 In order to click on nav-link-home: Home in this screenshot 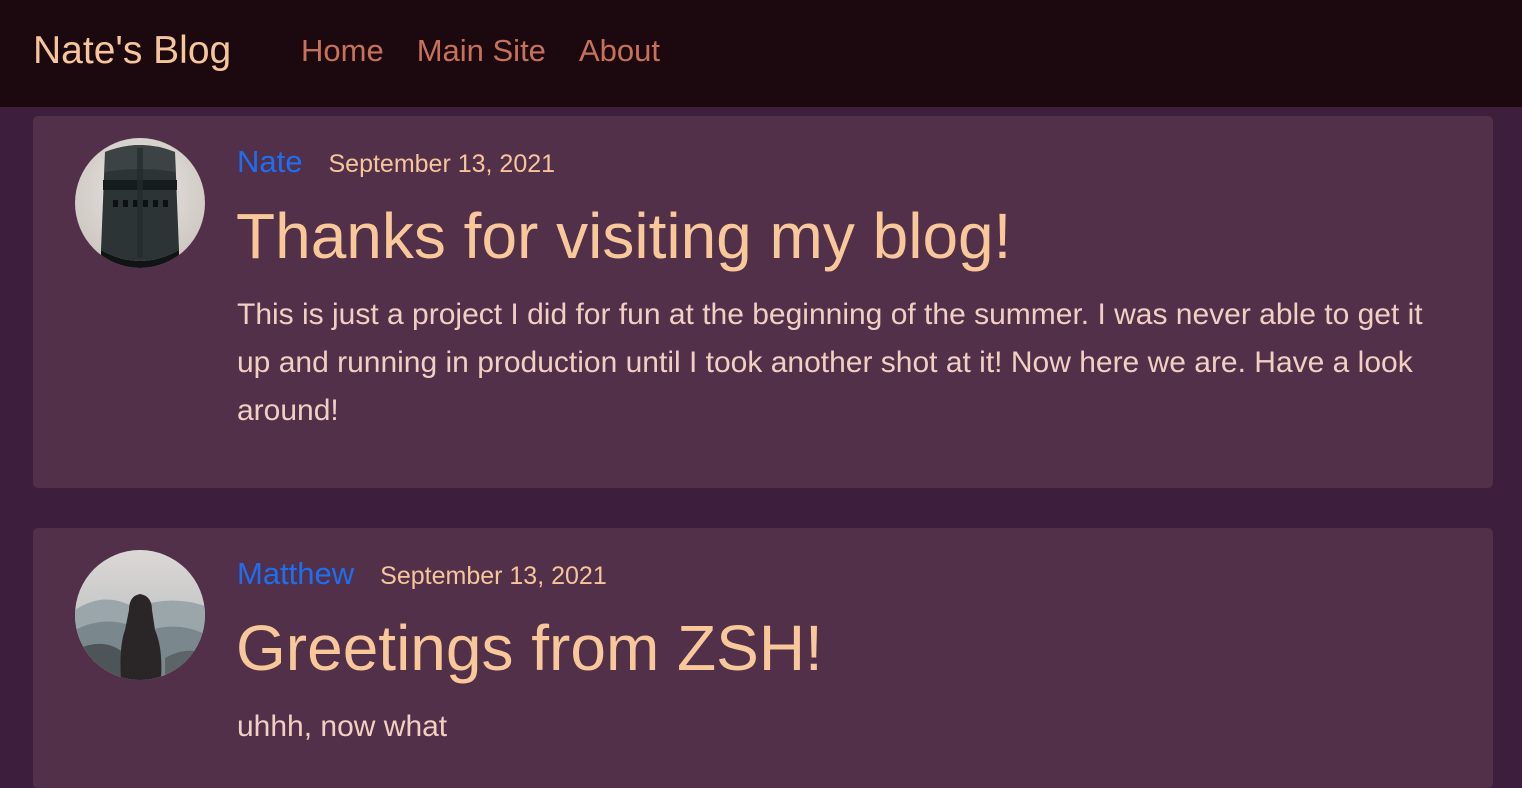, I will do `click(342, 51)`.